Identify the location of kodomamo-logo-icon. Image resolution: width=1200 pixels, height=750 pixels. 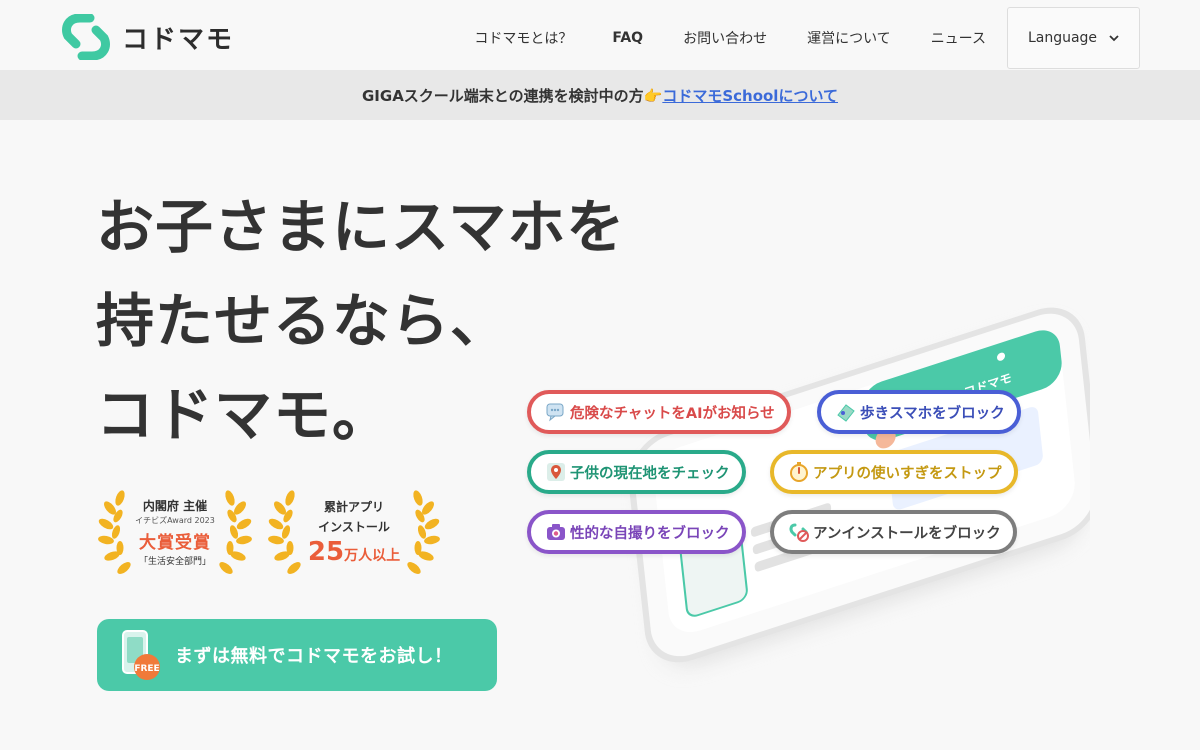
(86, 37).